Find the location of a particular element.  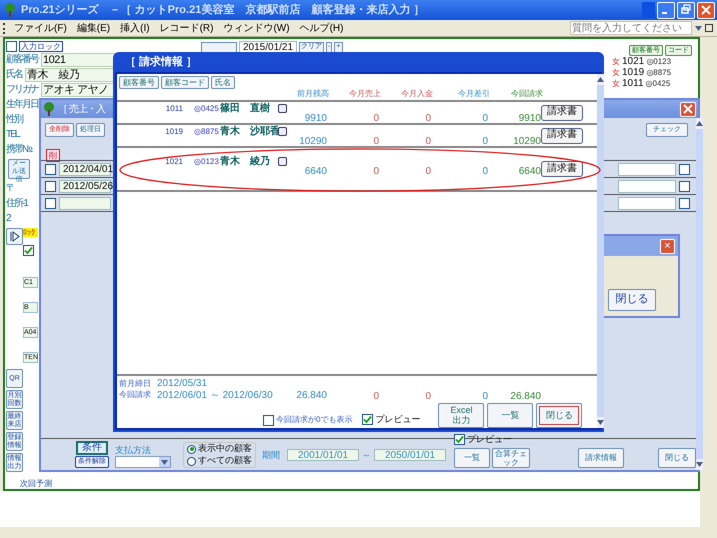

radio-option: 表示中の顧客 is located at coordinates (219, 449).